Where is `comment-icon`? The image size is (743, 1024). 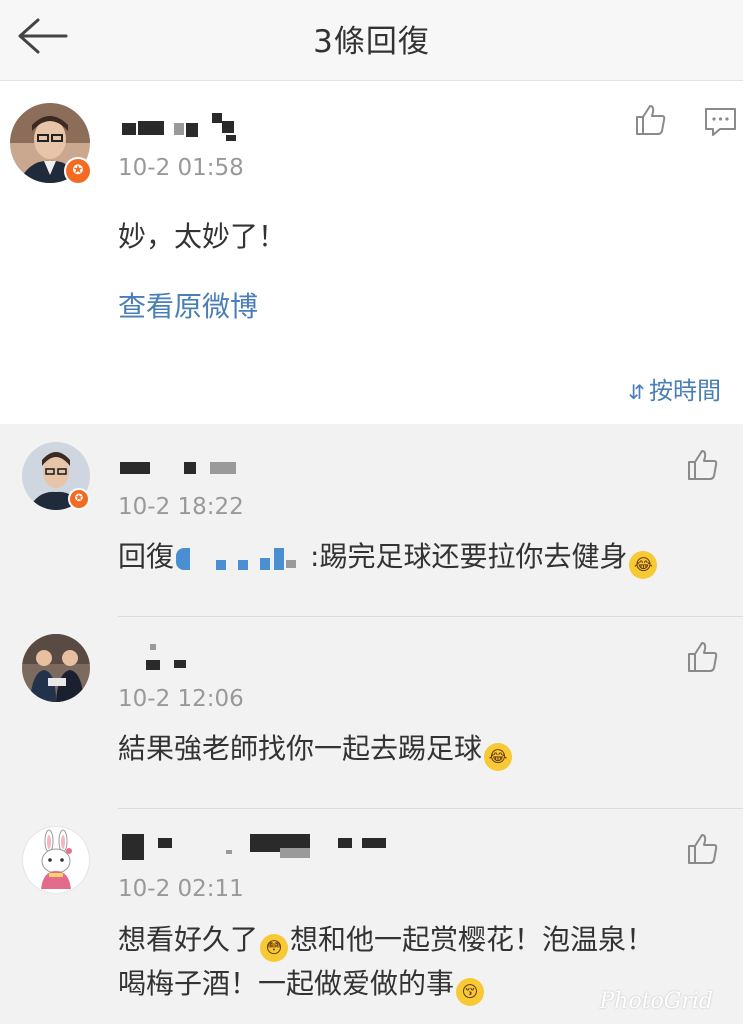
comment-icon is located at coordinates (720, 122).